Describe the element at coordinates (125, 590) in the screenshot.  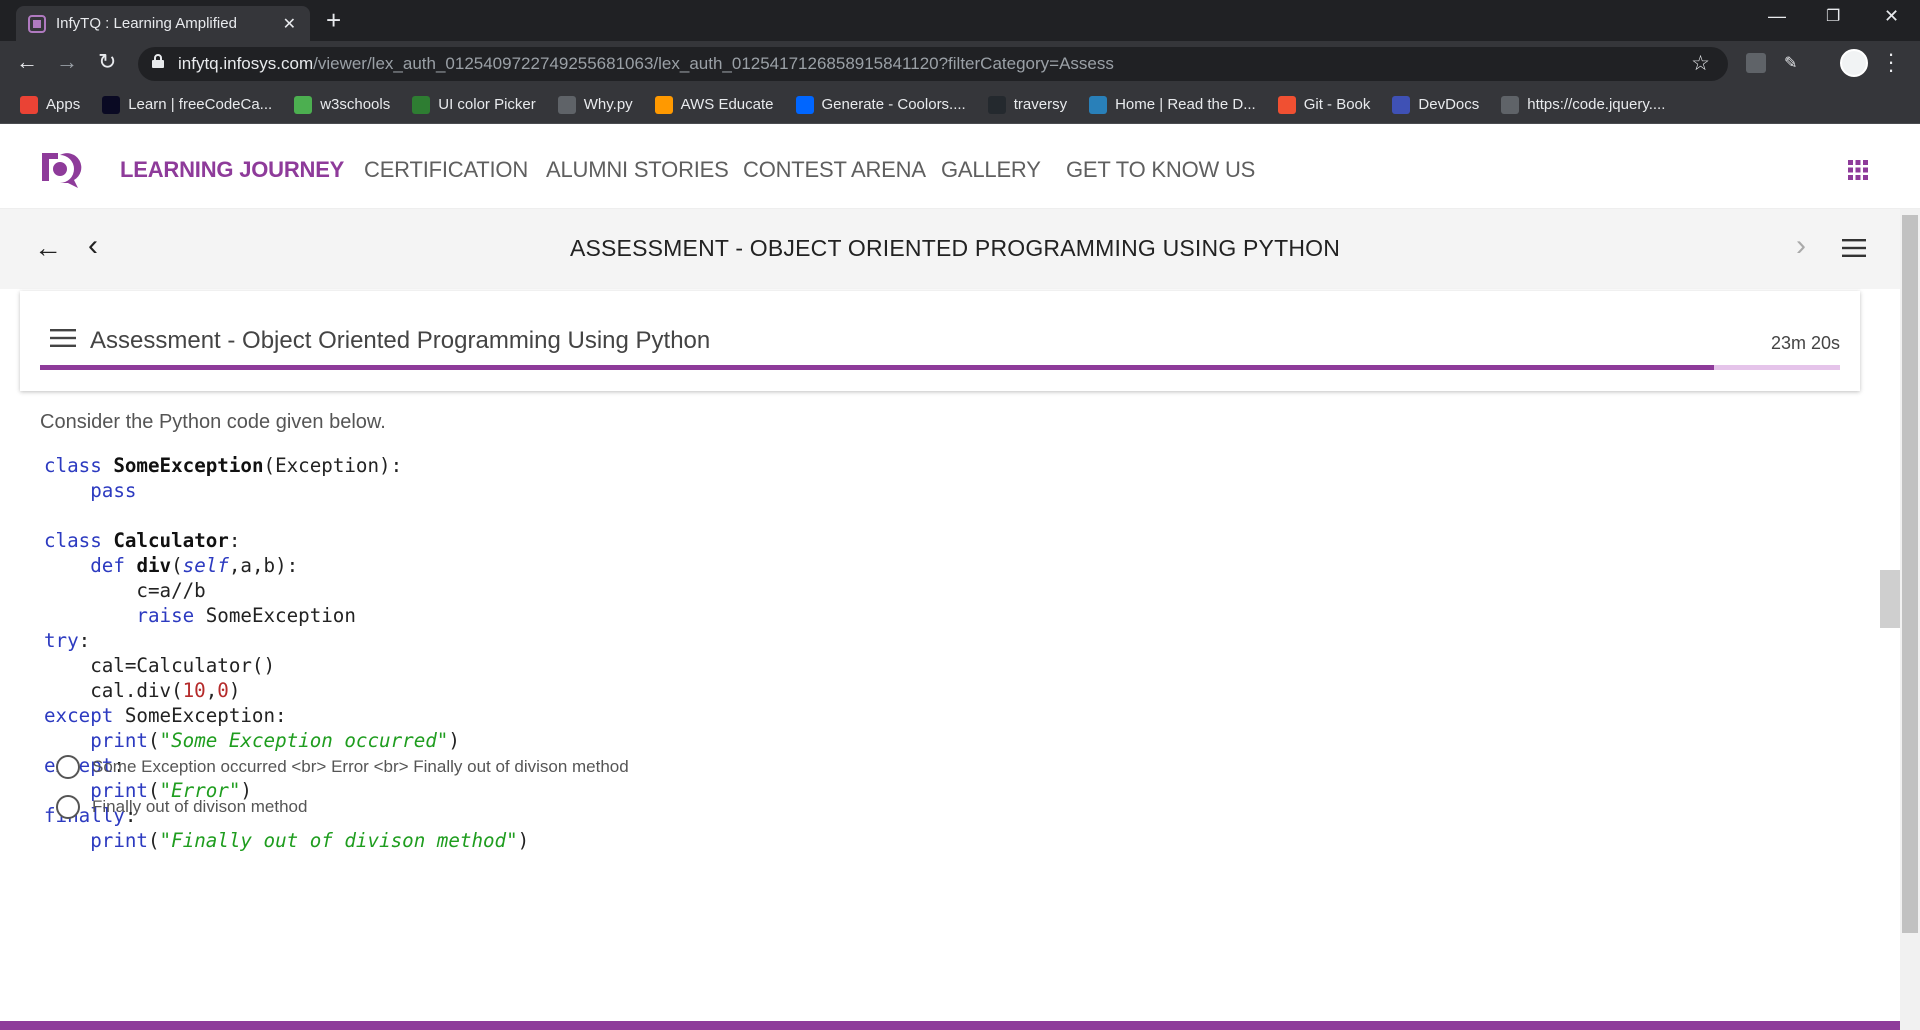
I see `code-line: c=a//b` at that location.